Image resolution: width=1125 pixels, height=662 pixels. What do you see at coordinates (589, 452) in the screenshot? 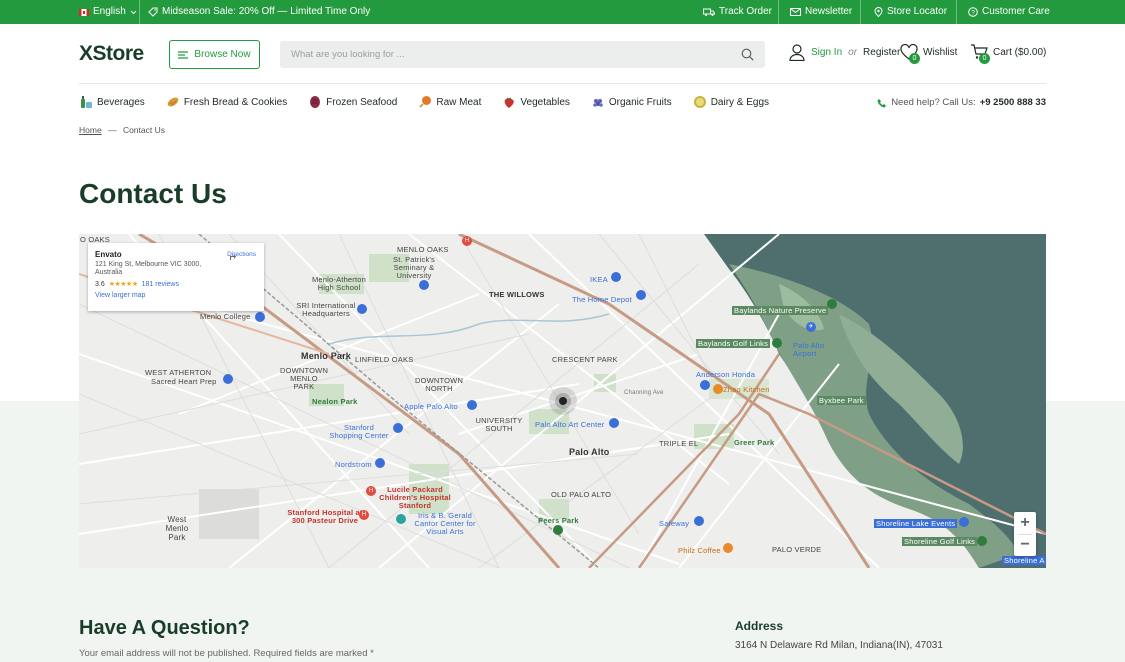
I see `map-label: Palo Alto` at bounding box center [589, 452].